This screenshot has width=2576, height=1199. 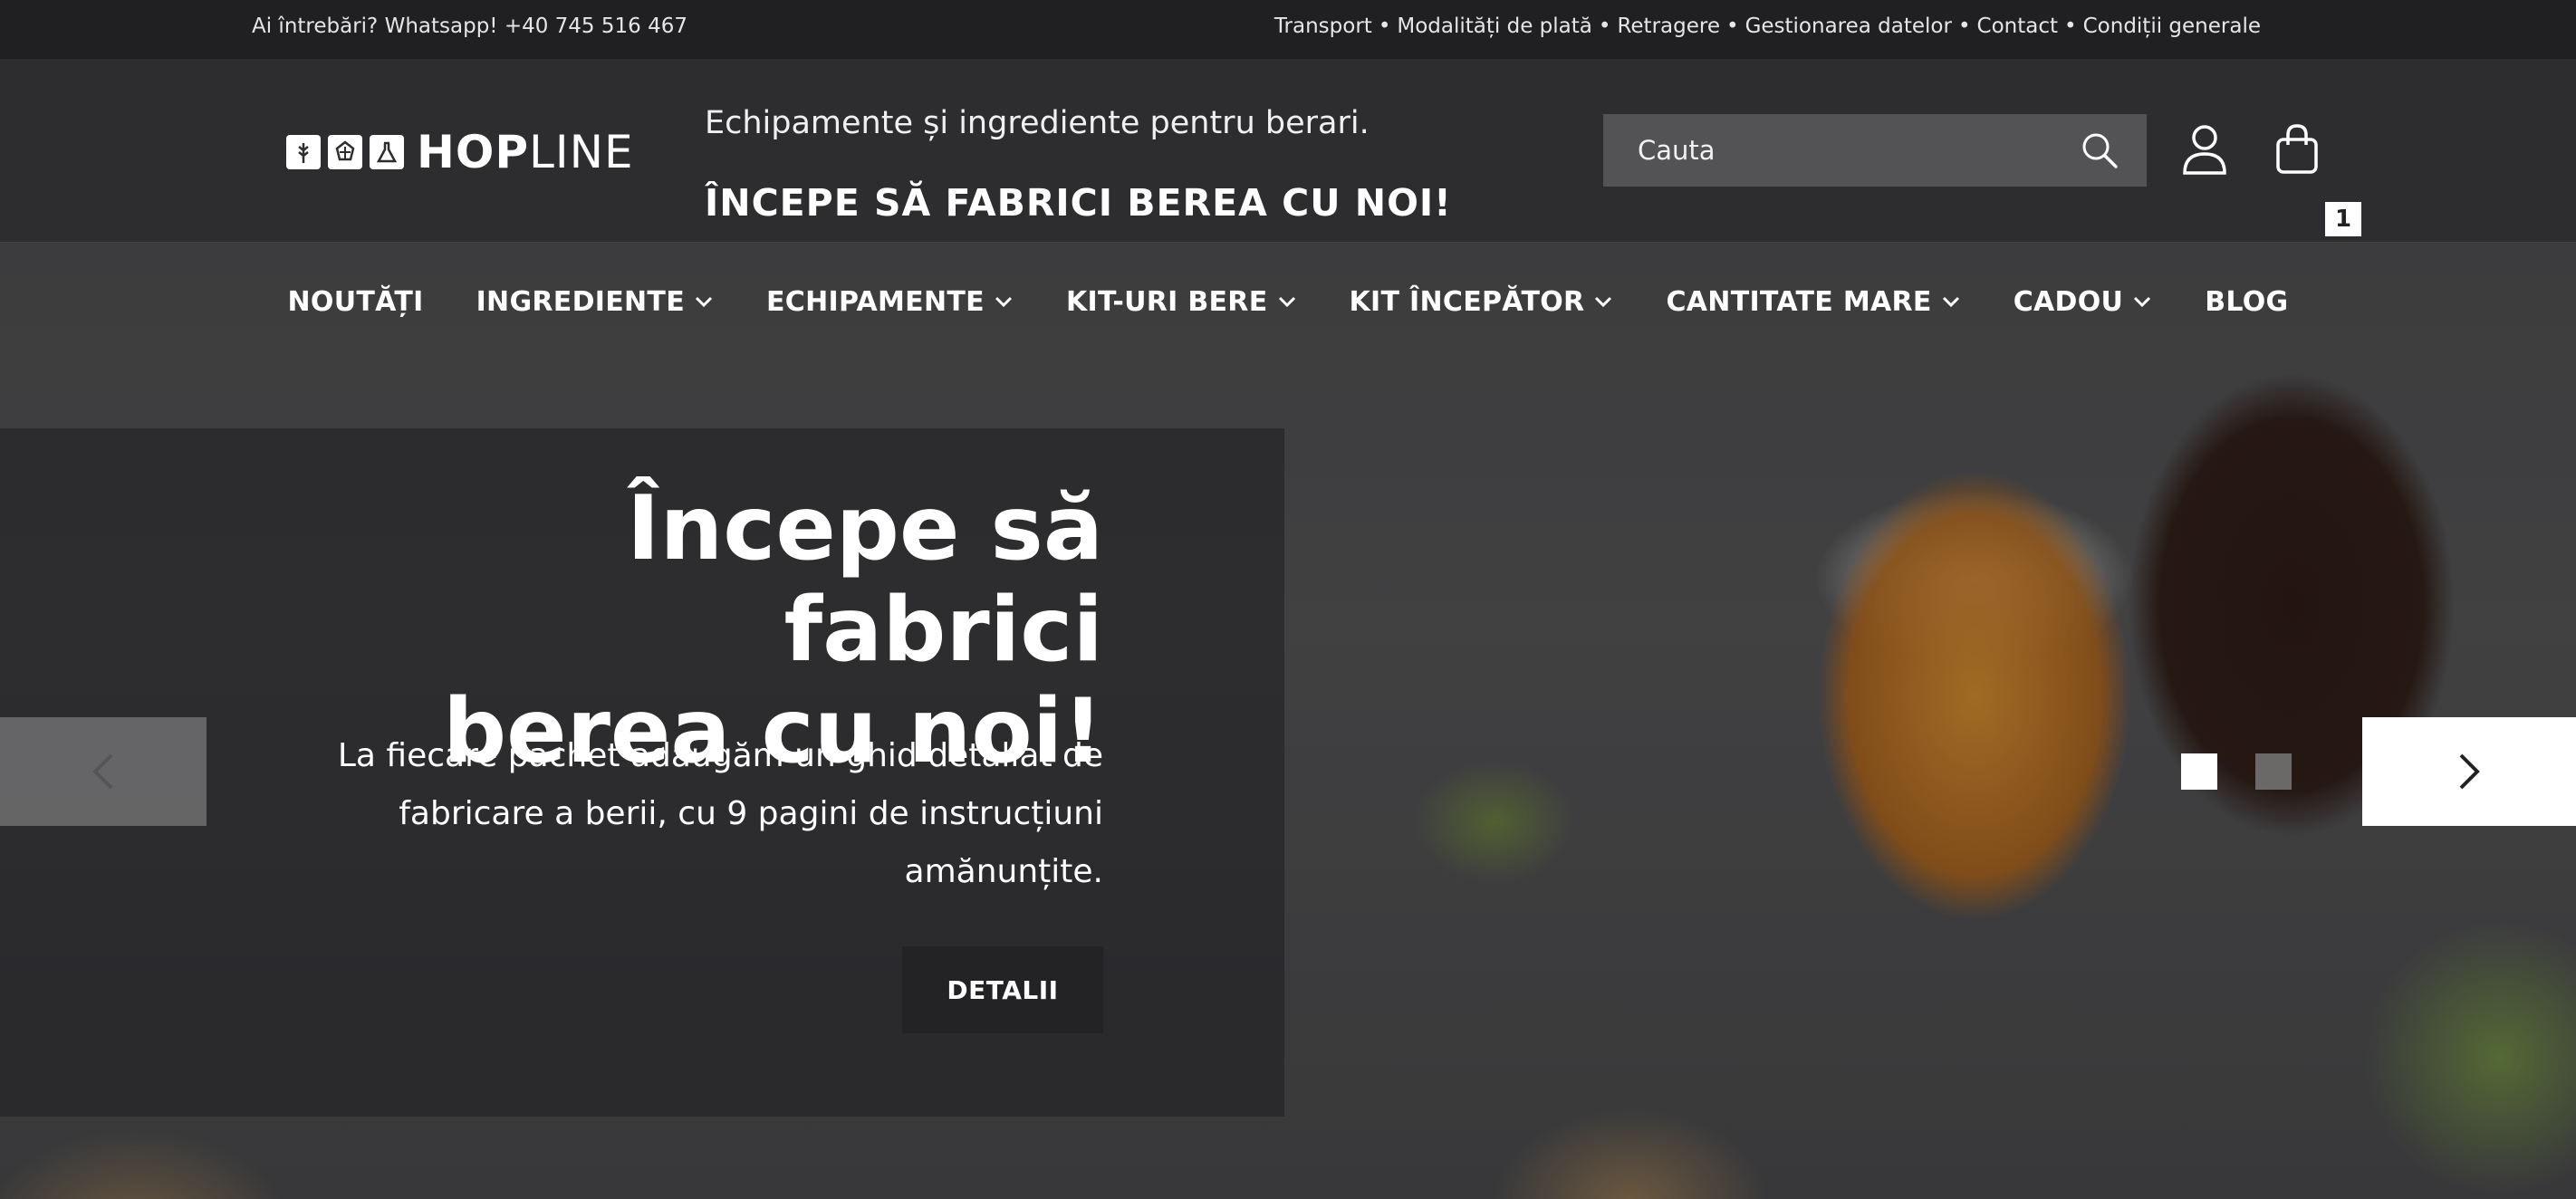 I want to click on nav-item-kit-uri-bere: KIT-URI BERE, so click(x=1181, y=302).